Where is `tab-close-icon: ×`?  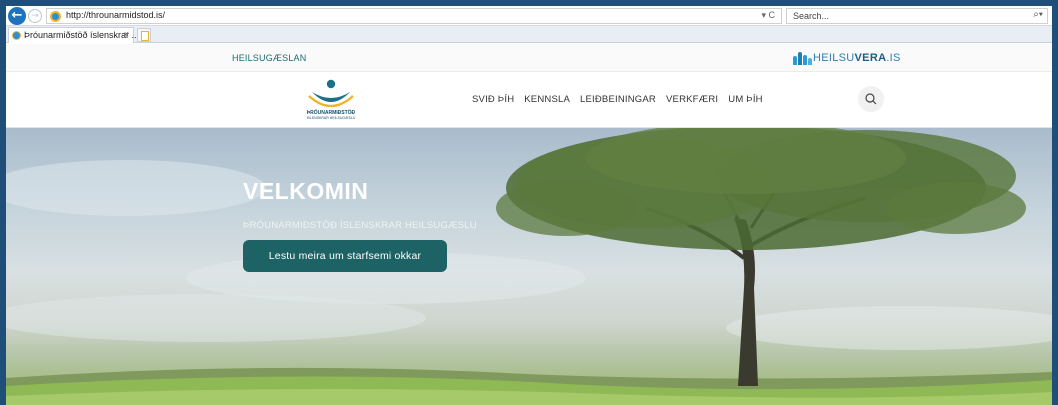 tab-close-icon: × is located at coordinates (126, 34).